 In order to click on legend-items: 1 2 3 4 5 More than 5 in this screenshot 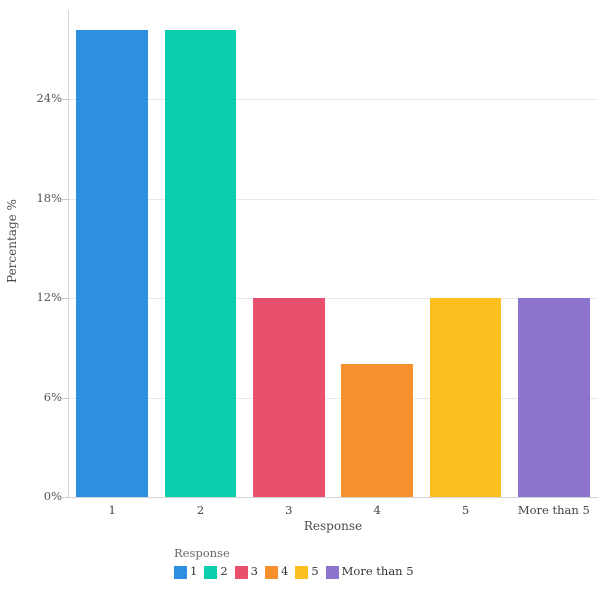, I will do `click(384, 571)`.